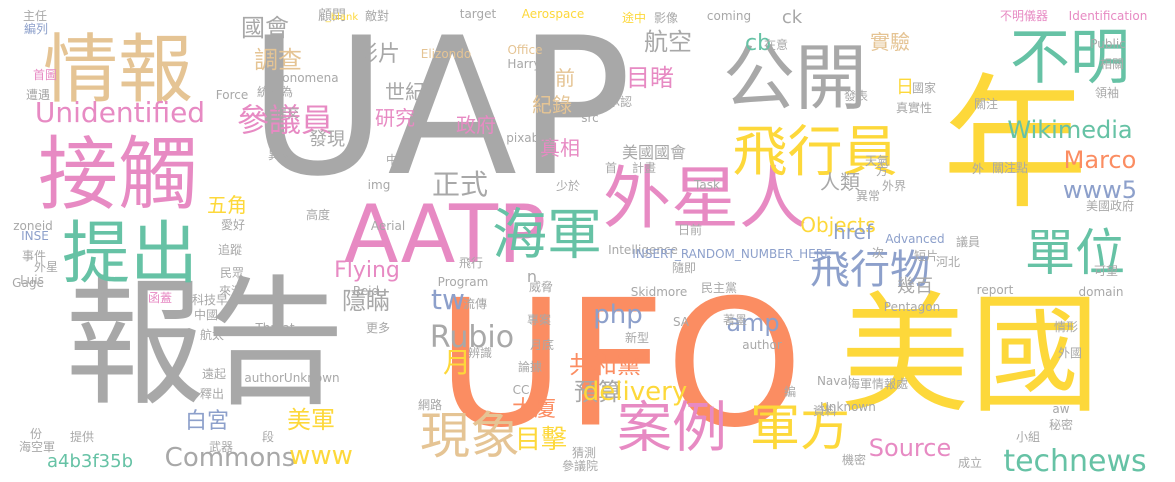 The width and height of the screenshot is (1175, 482). I want to click on word: 發現, so click(327, 139).